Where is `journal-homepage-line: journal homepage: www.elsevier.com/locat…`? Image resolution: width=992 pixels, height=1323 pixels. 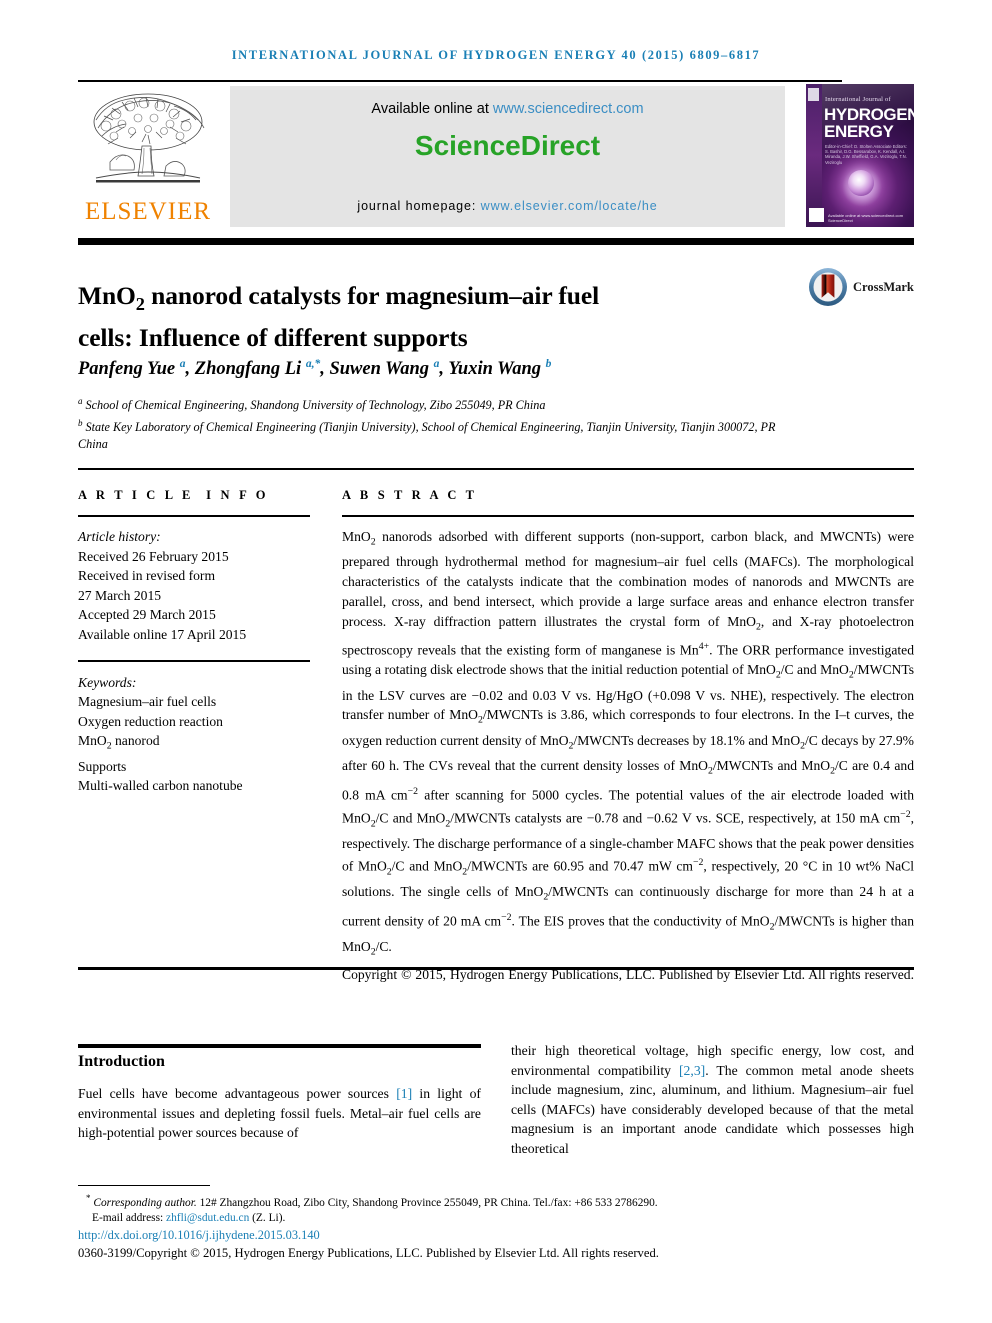
journal-homepage-line: journal homepage: www.elsevier.com/locat… is located at coordinates (507, 206).